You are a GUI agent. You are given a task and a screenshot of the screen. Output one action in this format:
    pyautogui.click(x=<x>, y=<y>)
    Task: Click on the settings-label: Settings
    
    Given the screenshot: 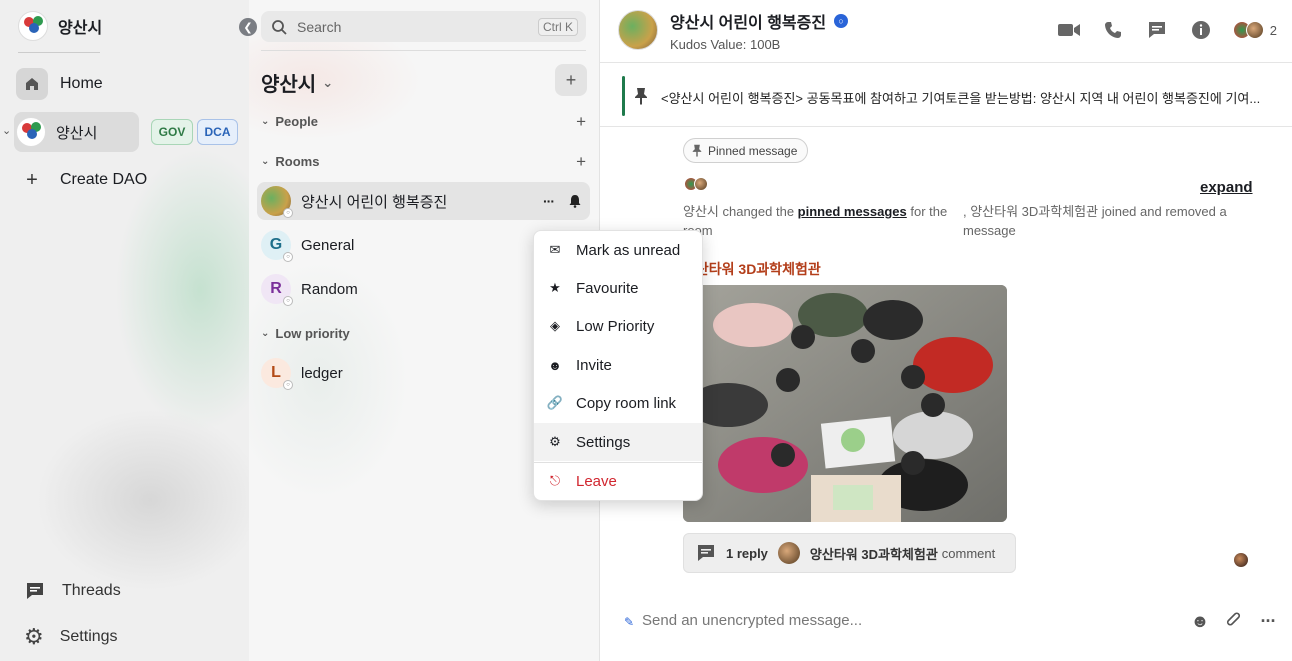 What is the action you would take?
    pyautogui.click(x=88, y=636)
    